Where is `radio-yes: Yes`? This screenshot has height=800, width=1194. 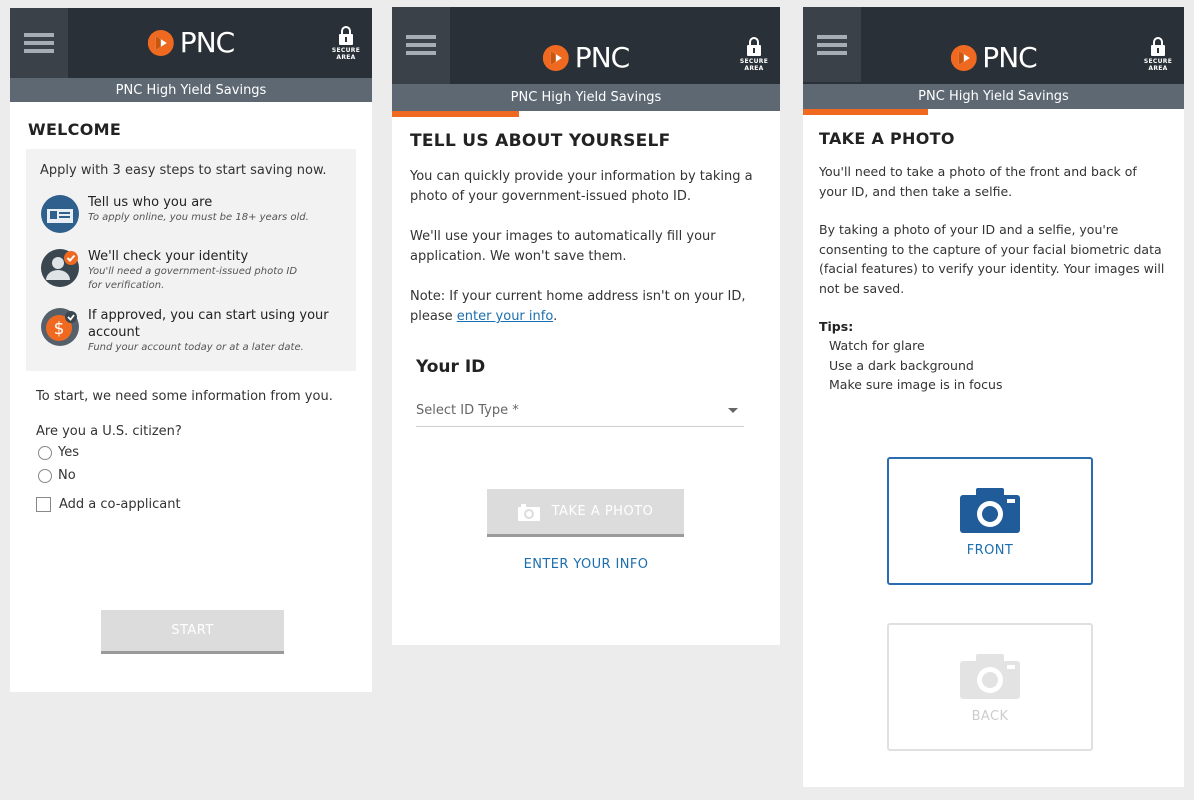 radio-yes: Yes is located at coordinates (192, 452).